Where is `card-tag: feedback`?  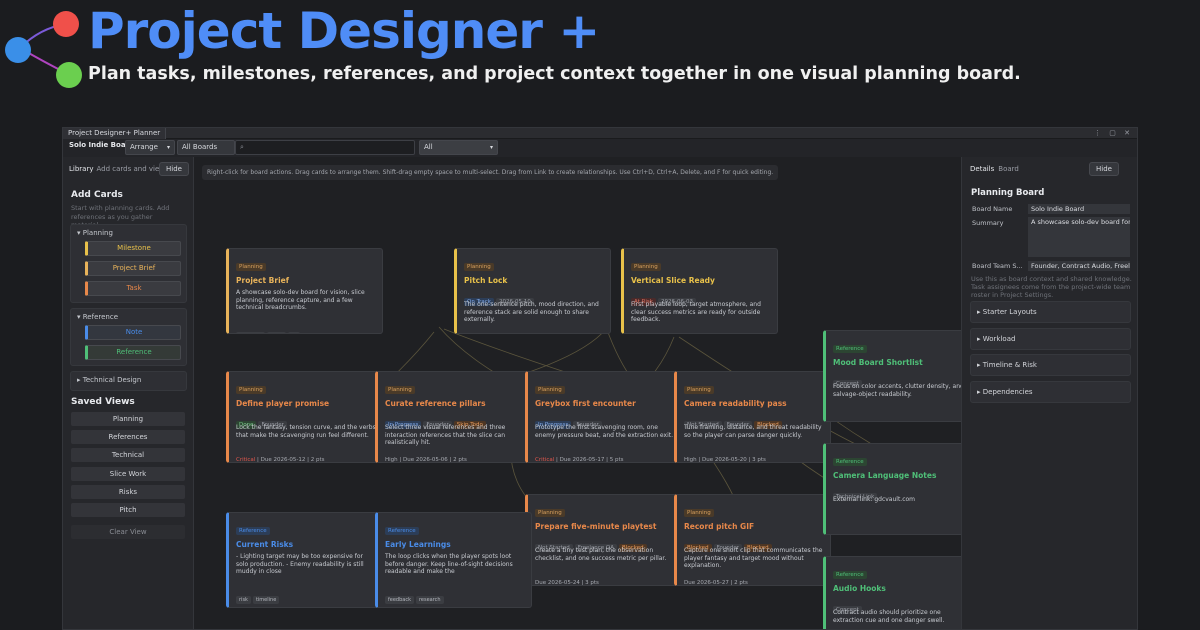 card-tag: feedback is located at coordinates (399, 600).